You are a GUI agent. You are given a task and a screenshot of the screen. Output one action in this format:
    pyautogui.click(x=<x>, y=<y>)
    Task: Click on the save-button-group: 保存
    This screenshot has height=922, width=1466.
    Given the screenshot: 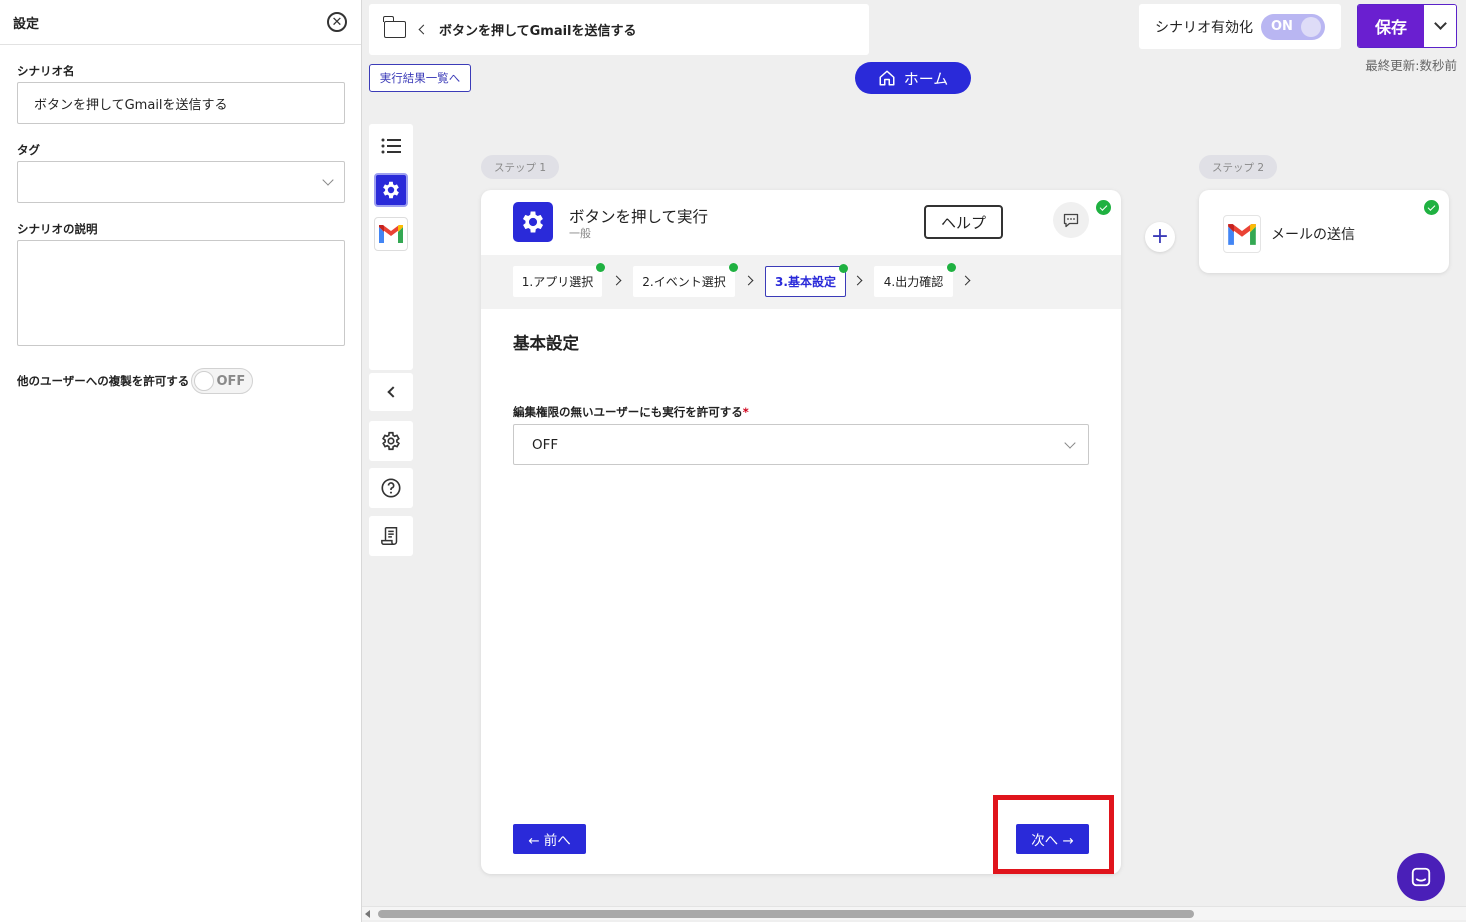 What is the action you would take?
    pyautogui.click(x=1407, y=26)
    